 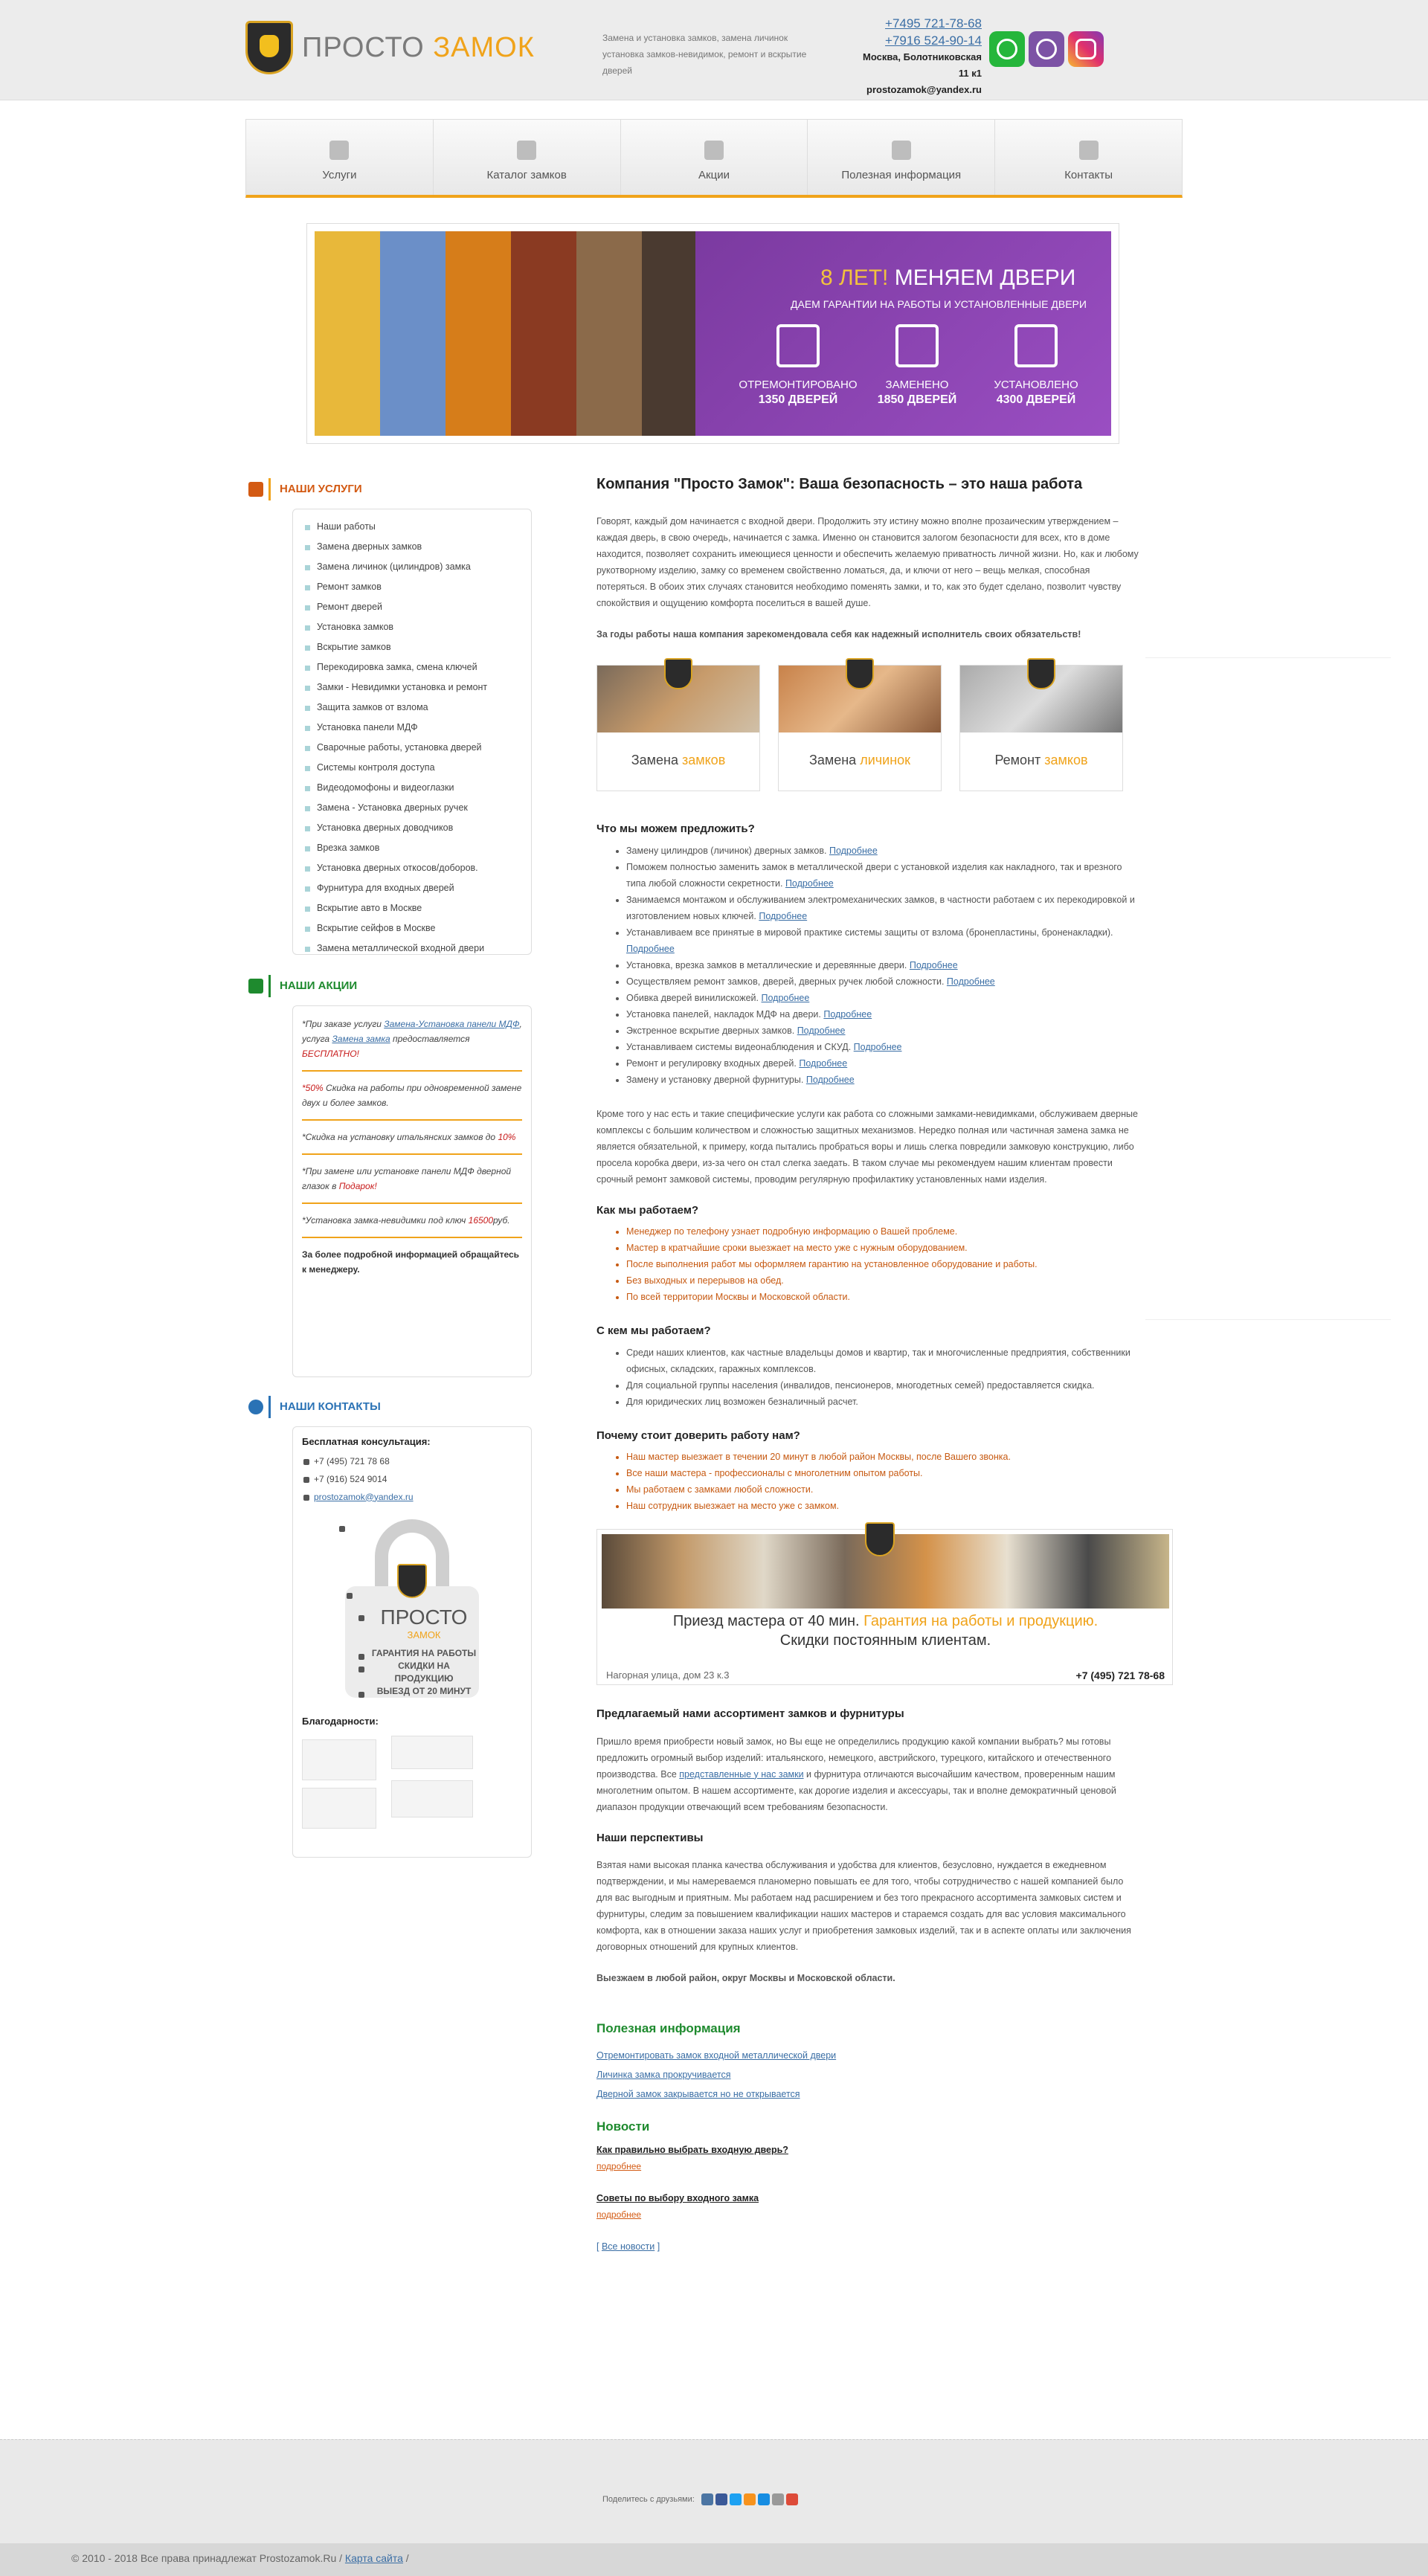 I want to click on service-item: Врезка замков, so click(x=412, y=848).